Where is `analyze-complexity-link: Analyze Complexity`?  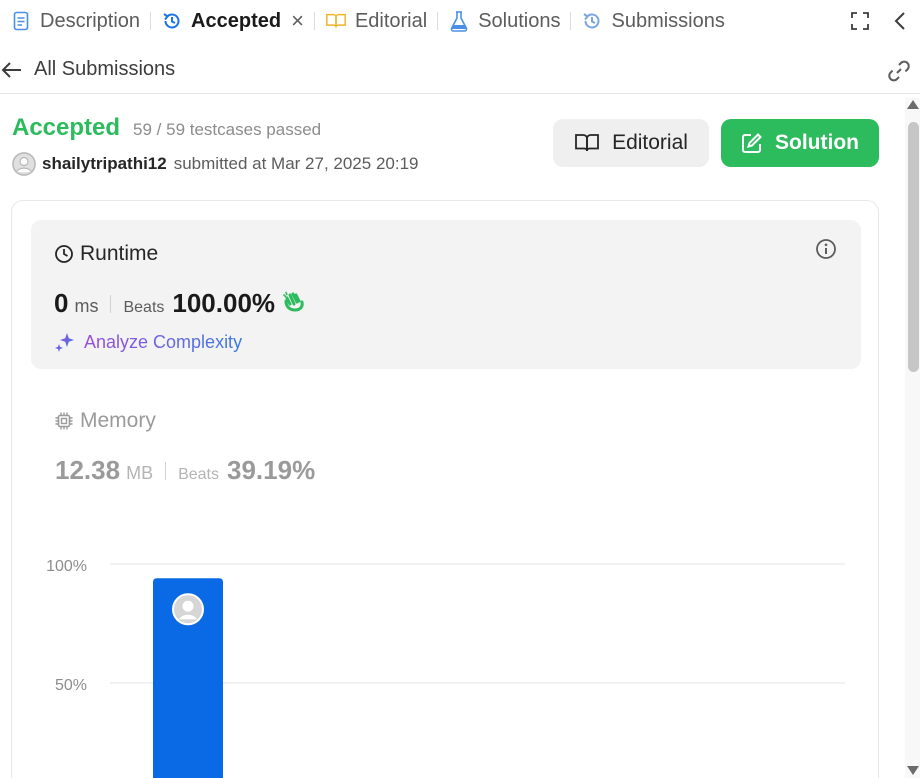 analyze-complexity-link: Analyze Complexity is located at coordinates (148, 342).